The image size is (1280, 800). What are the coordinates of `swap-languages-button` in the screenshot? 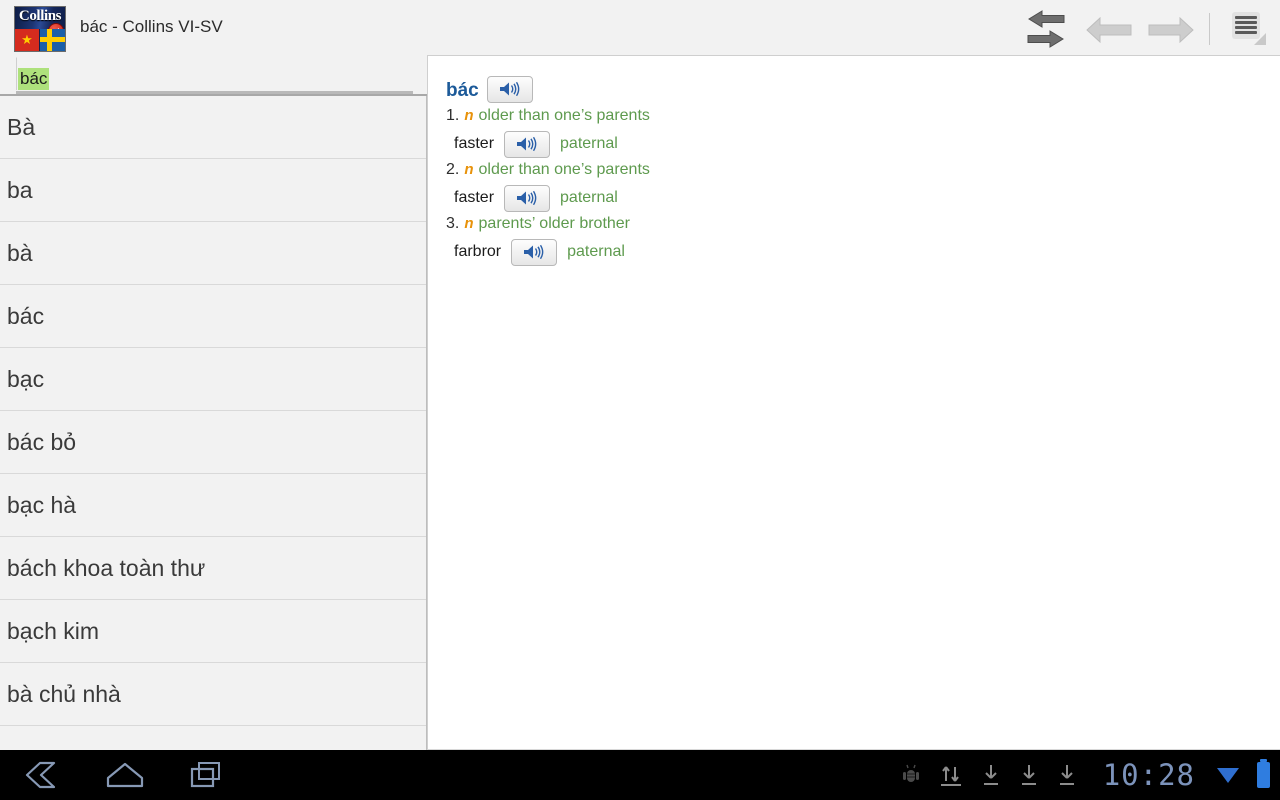 It's located at (1046, 29).